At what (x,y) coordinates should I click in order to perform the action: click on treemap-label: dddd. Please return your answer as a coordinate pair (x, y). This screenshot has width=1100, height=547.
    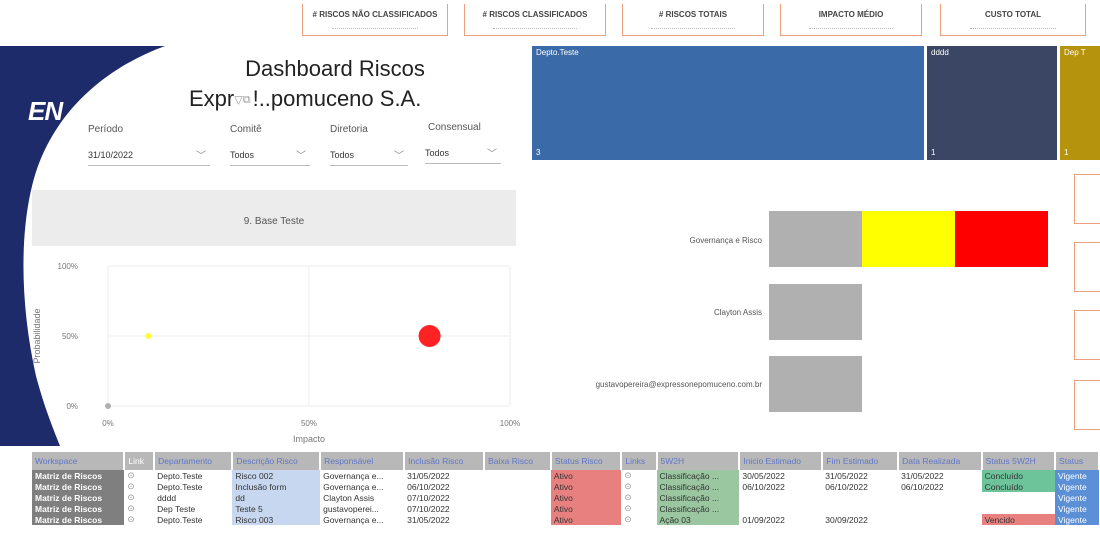
    Looking at the image, I should click on (940, 52).